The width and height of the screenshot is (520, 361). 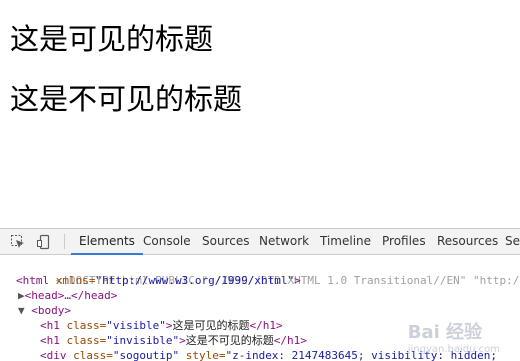 I want to click on div-tag: <div, so click(x=53, y=355).